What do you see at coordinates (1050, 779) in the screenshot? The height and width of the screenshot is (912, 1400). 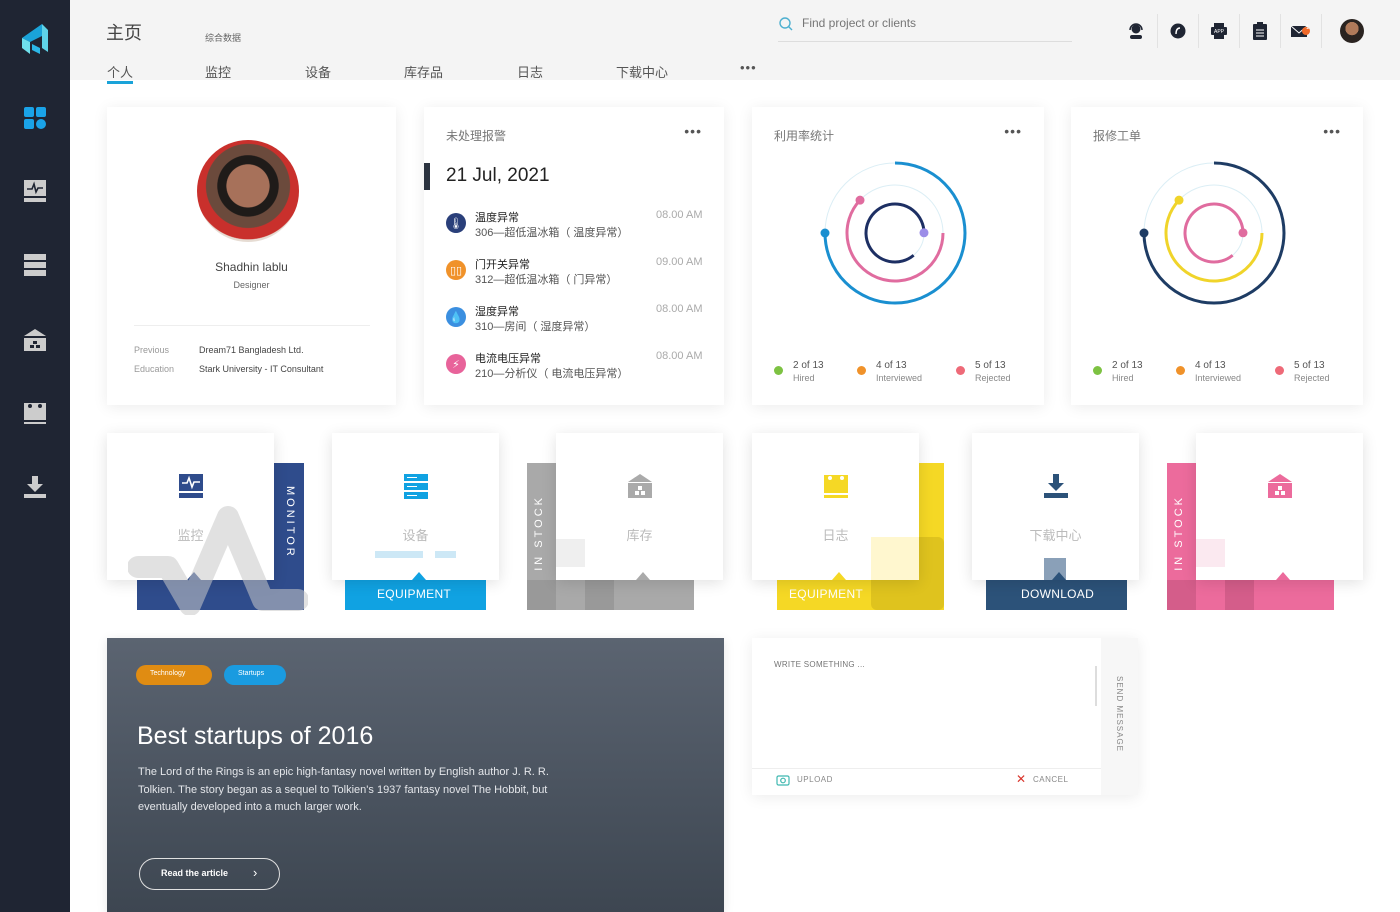 I see `cancel-button: CANCEL` at bounding box center [1050, 779].